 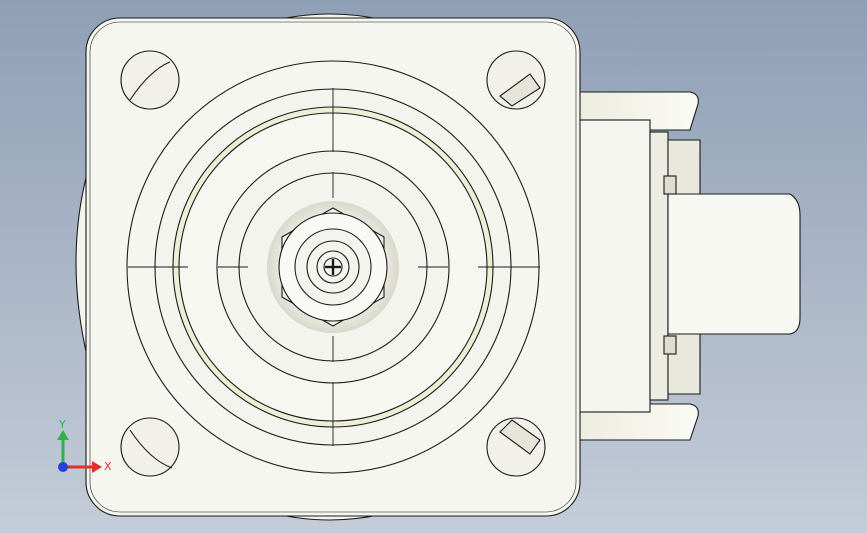 What do you see at coordinates (670, 185) in the screenshot?
I see `brake-bolt-top` at bounding box center [670, 185].